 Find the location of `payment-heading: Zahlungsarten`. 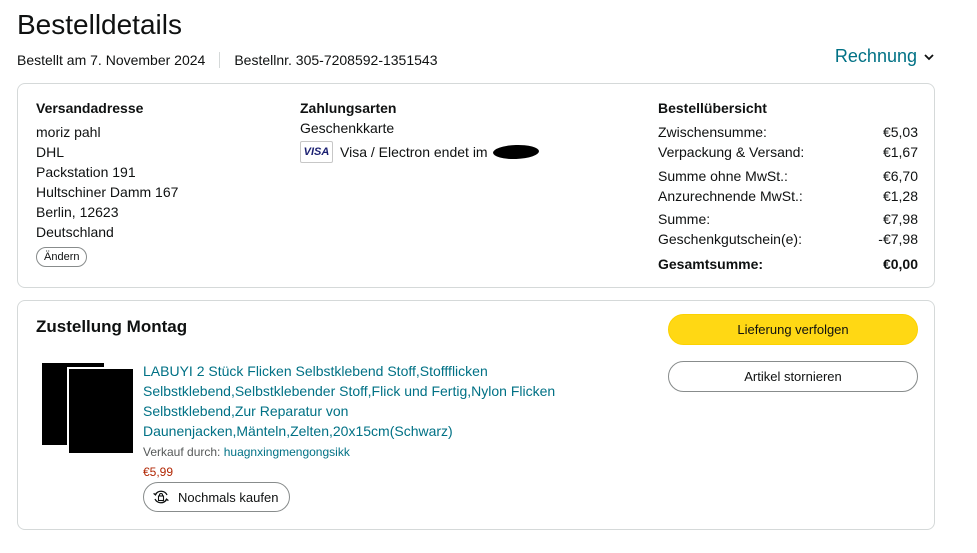

payment-heading: Zahlungsarten is located at coordinates (348, 108).